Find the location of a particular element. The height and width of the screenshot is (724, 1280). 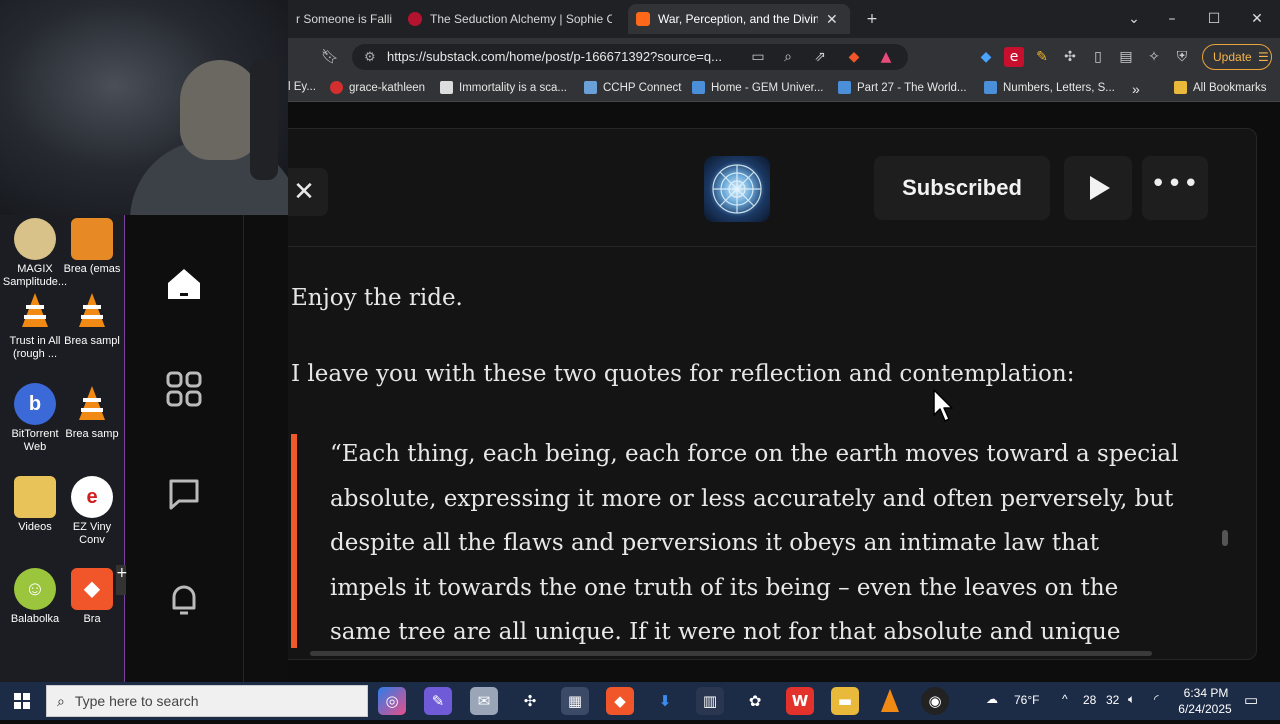

play-audio-button is located at coordinates (1098, 188).